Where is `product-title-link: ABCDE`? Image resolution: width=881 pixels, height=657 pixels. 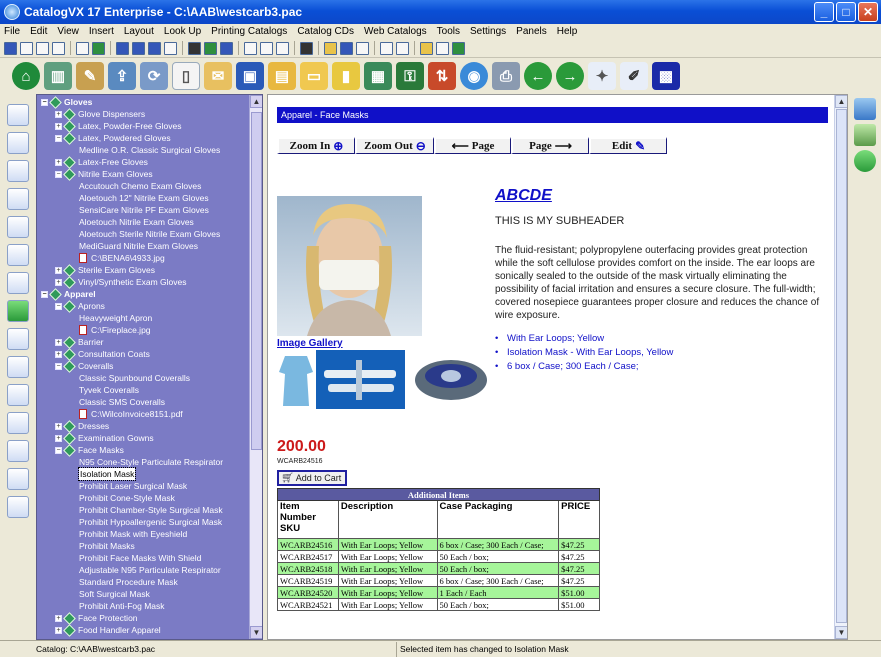 product-title-link: ABCDE is located at coordinates (523, 196).